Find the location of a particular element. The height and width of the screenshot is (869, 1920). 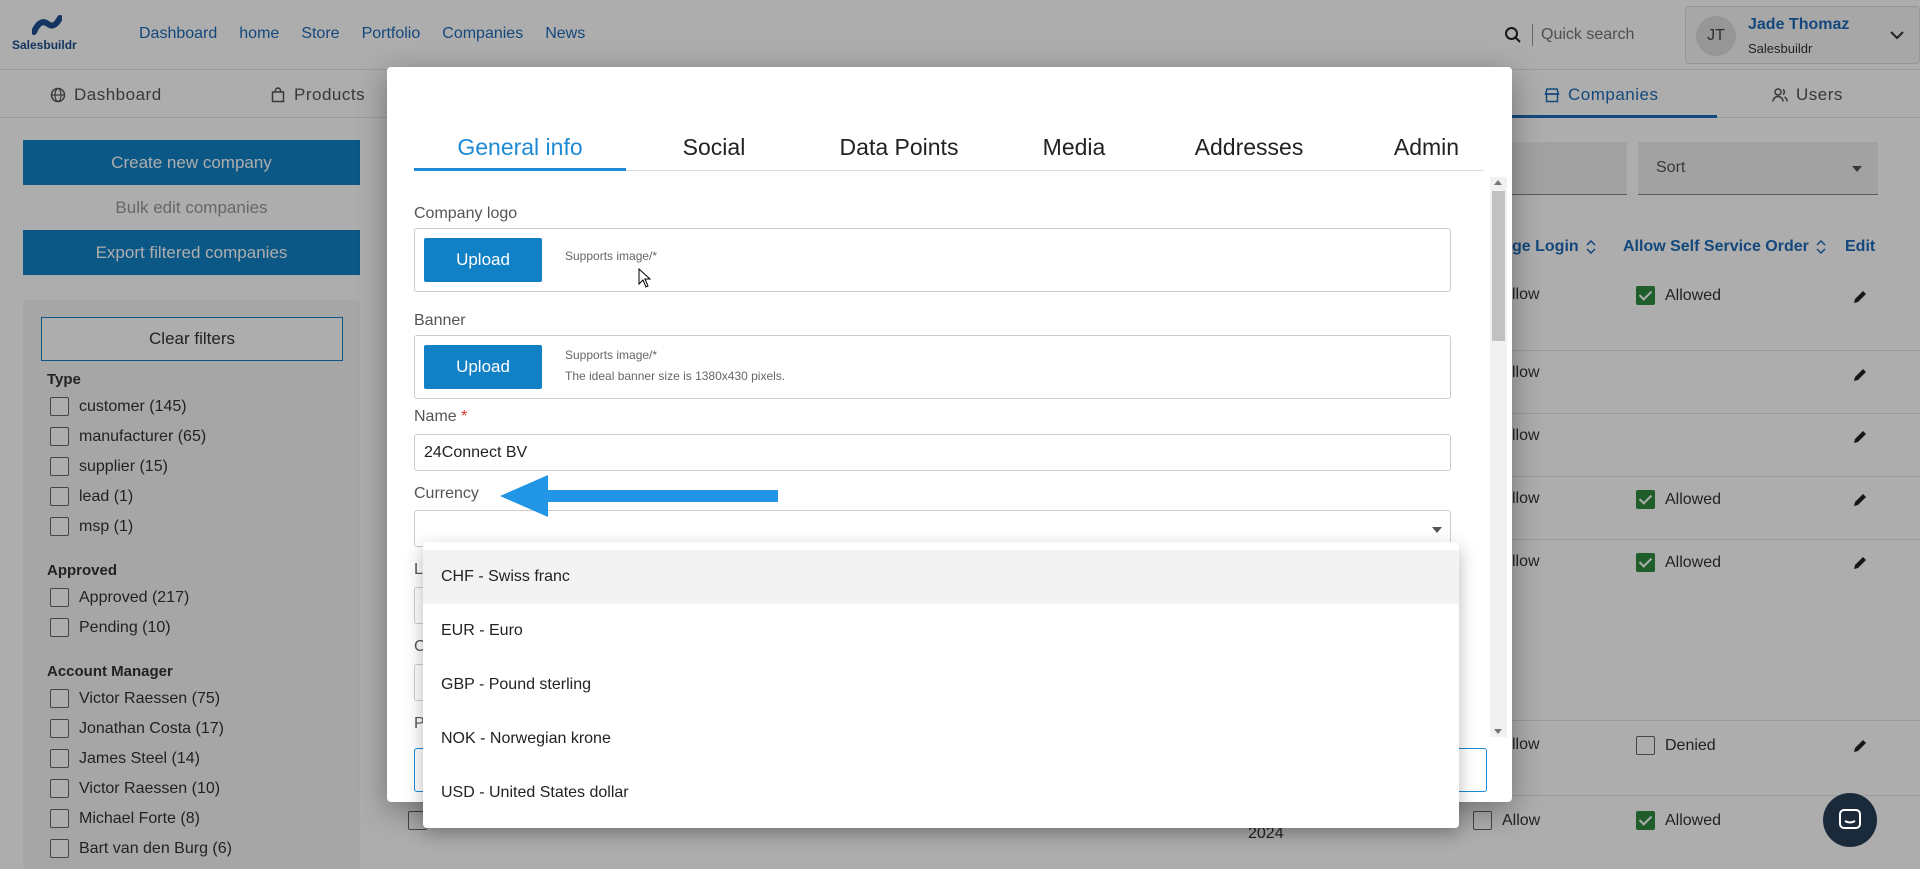

scroll-thumb is located at coordinates (1498, 266).